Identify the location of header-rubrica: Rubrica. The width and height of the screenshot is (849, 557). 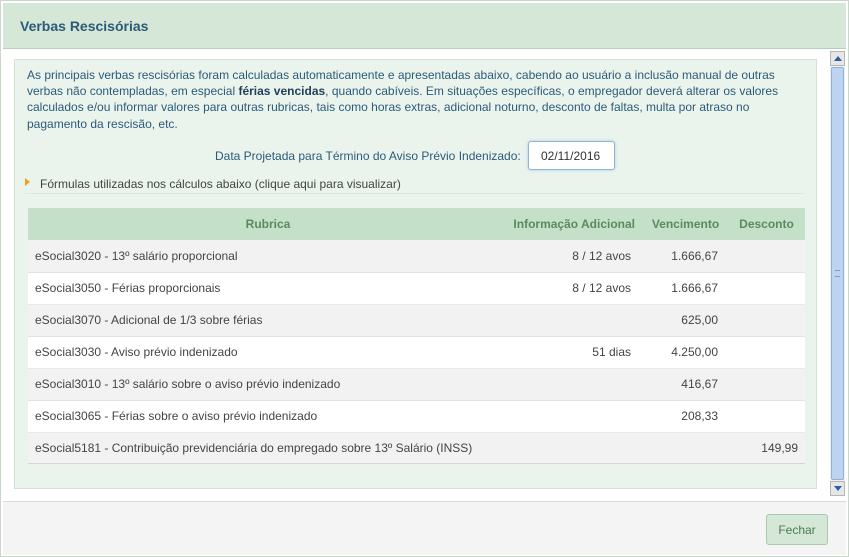
(268, 224).